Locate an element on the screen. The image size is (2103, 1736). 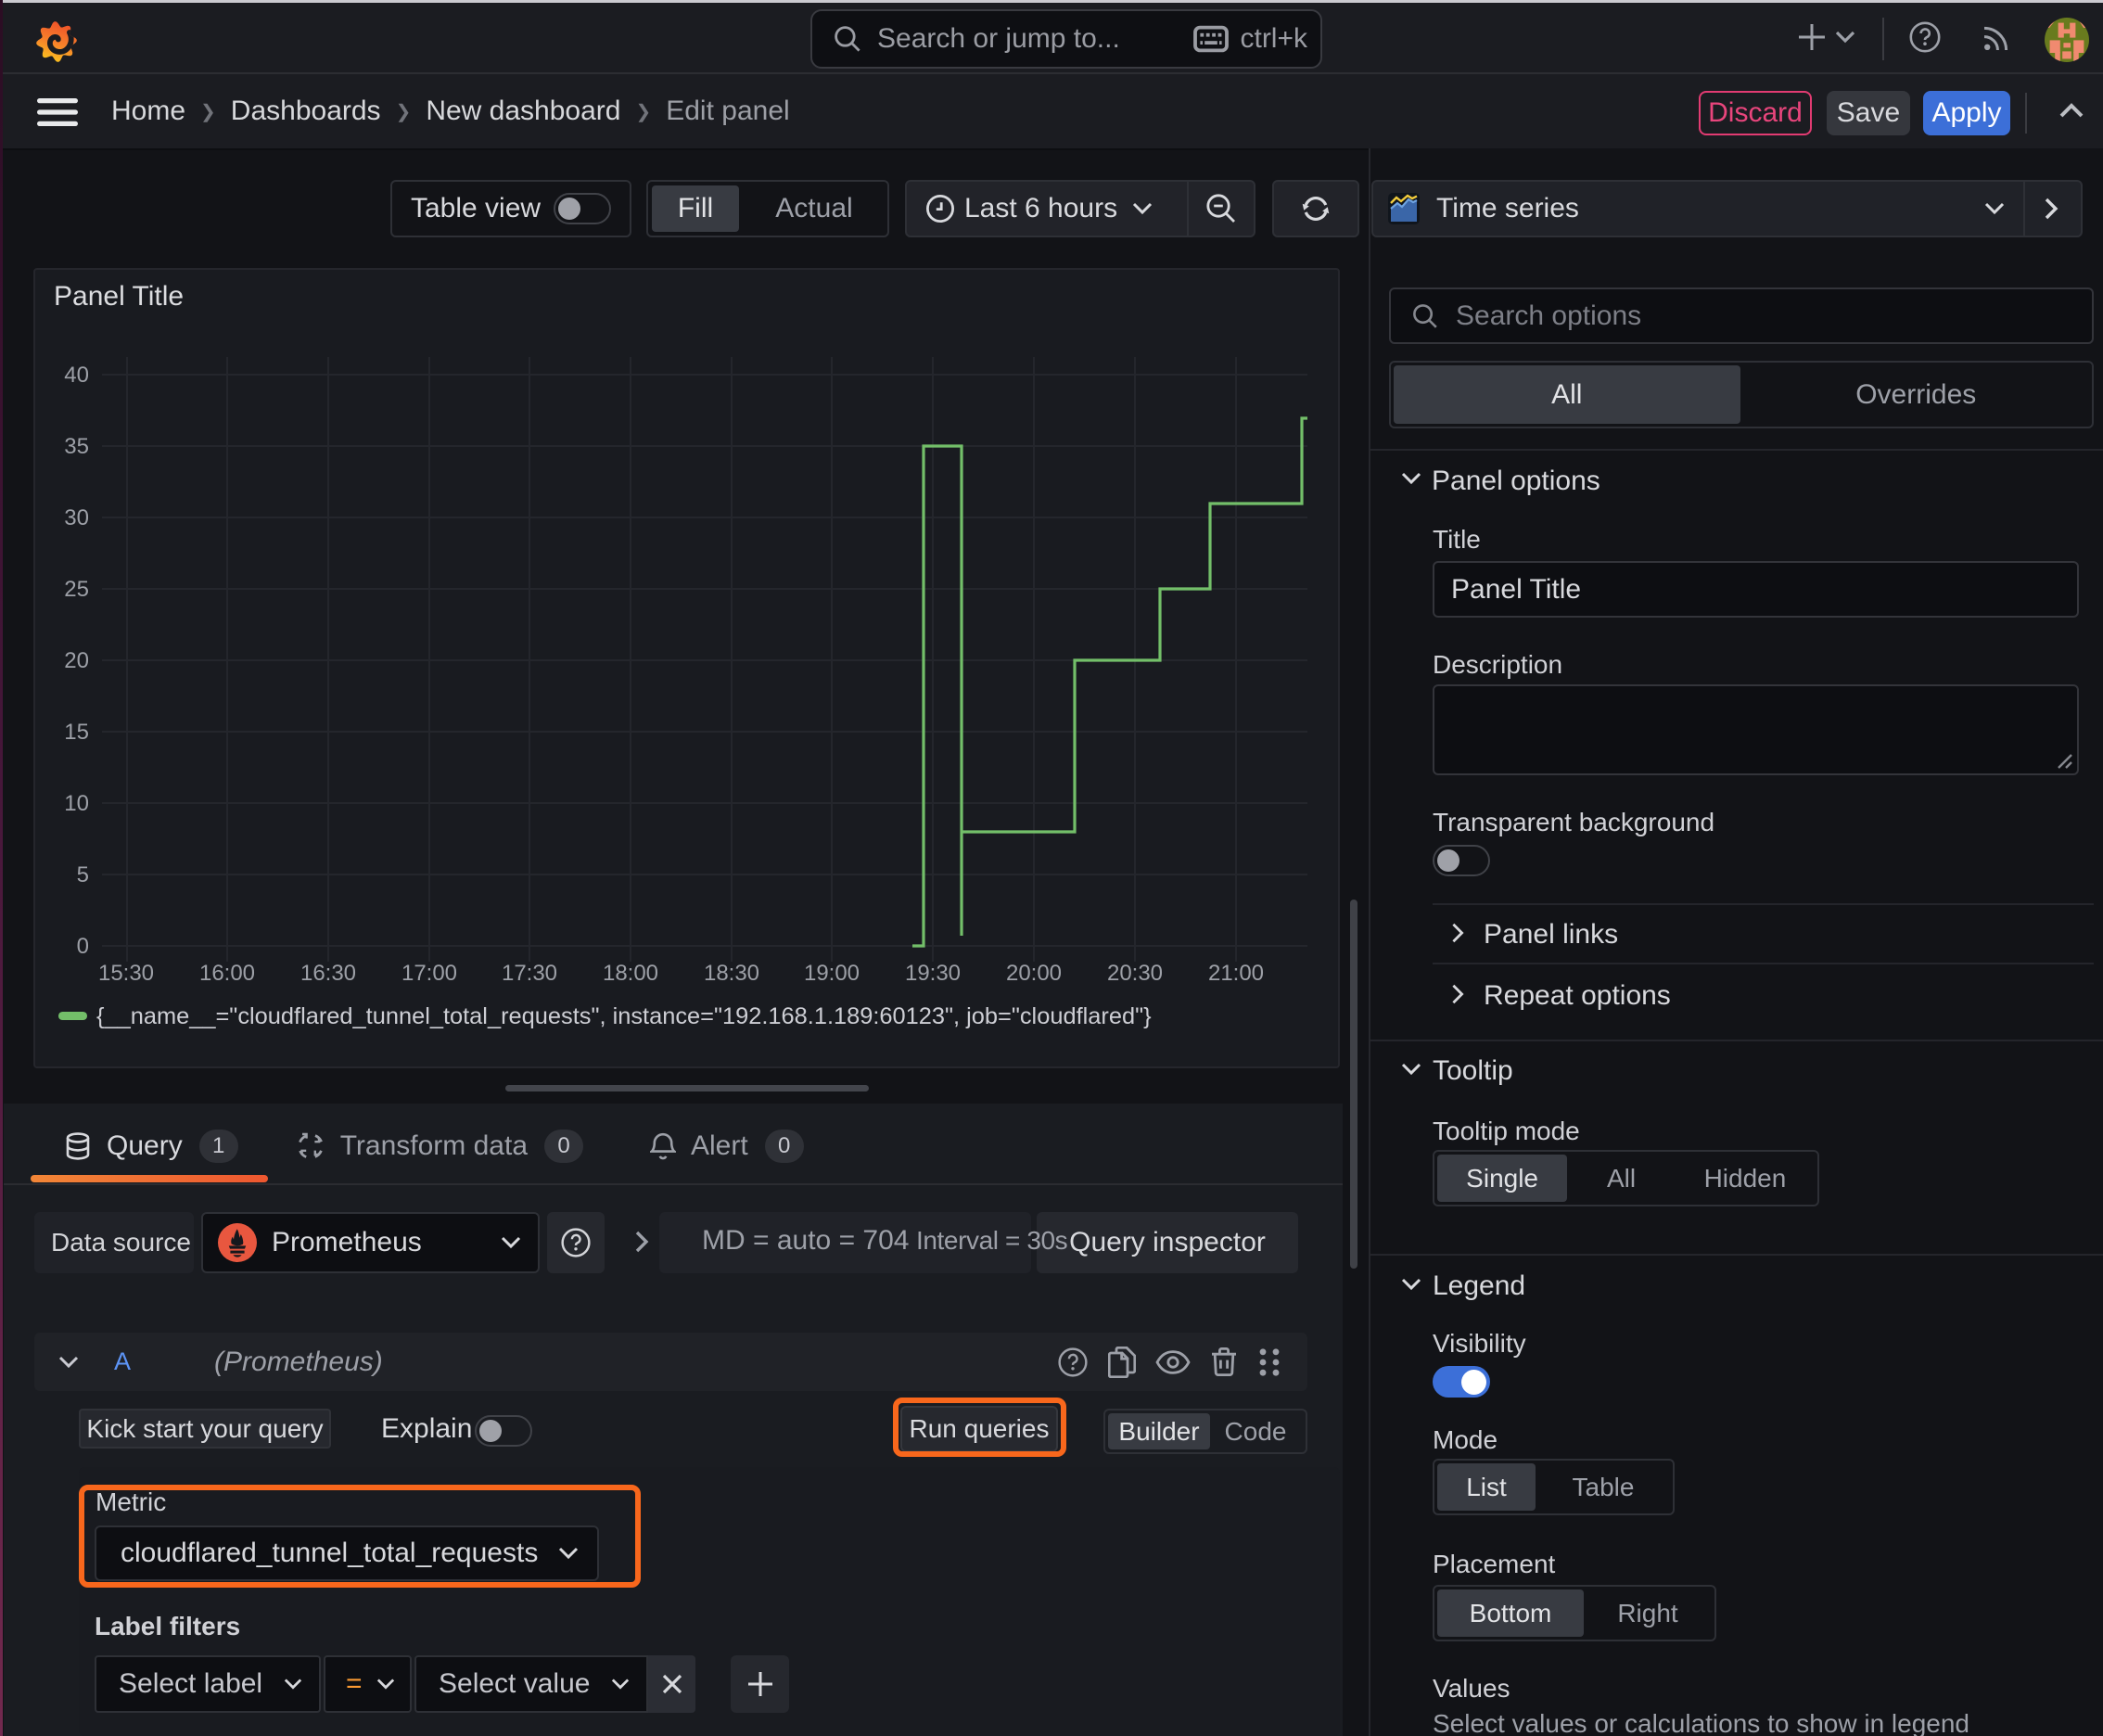
svg-text: 20 is located at coordinates (76, 660).